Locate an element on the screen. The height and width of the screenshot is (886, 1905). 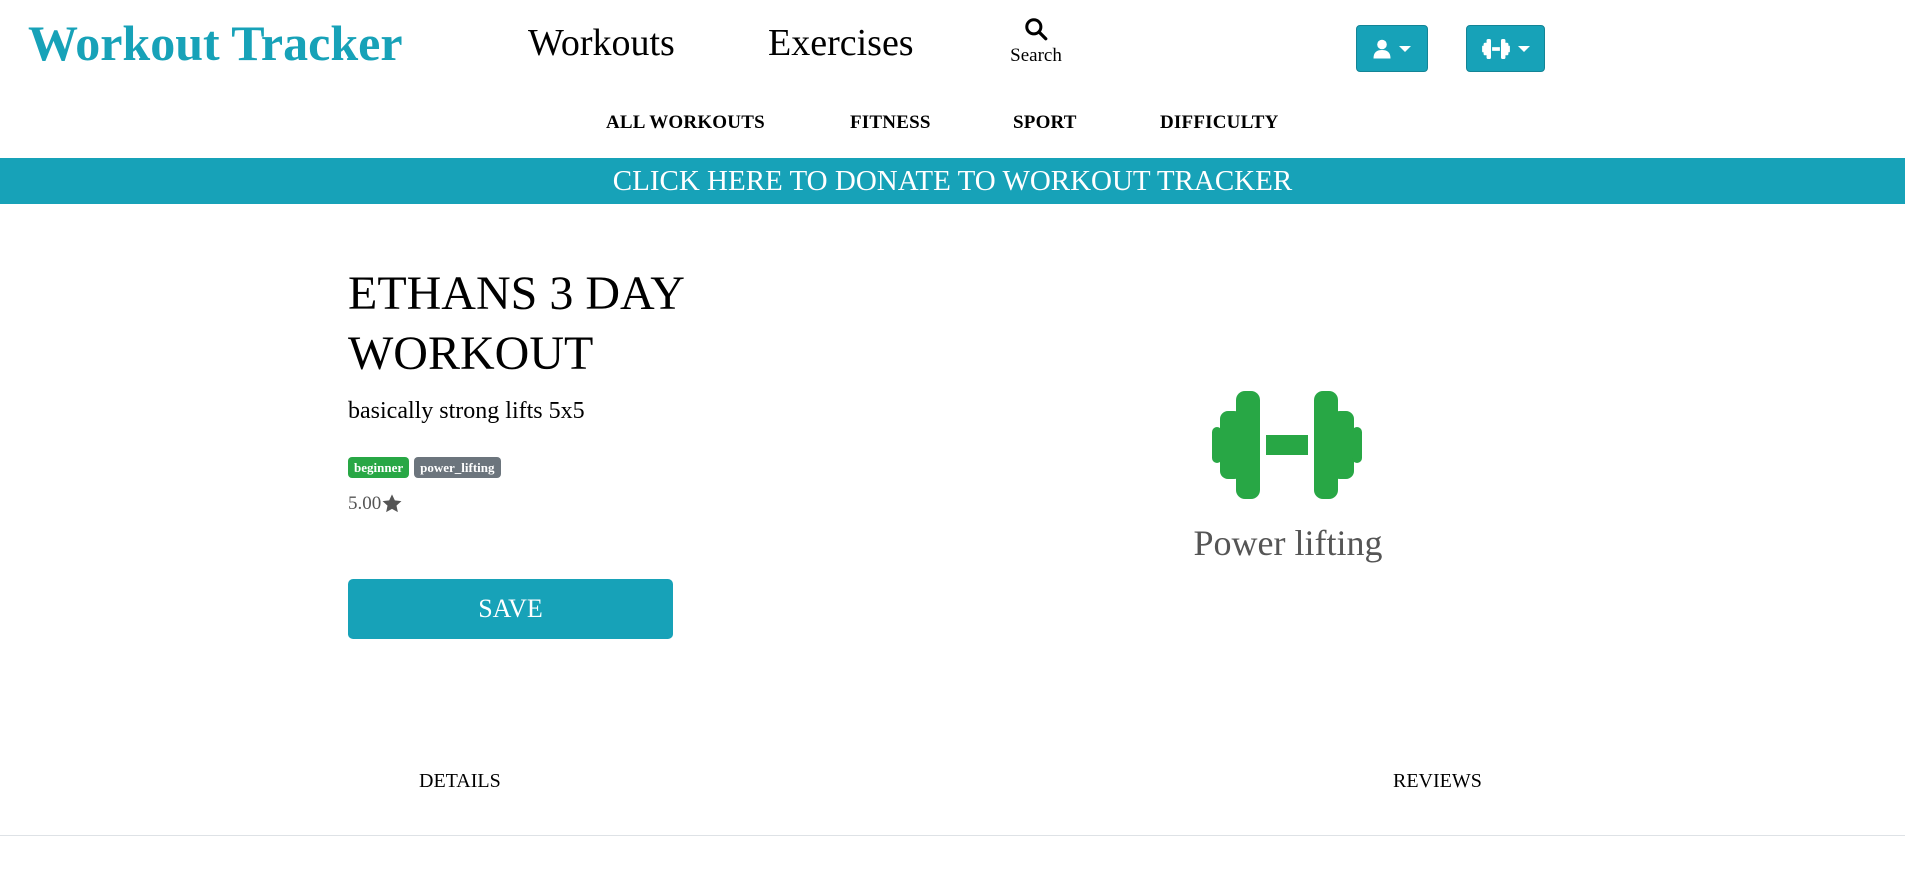
star-icon is located at coordinates (392, 503).